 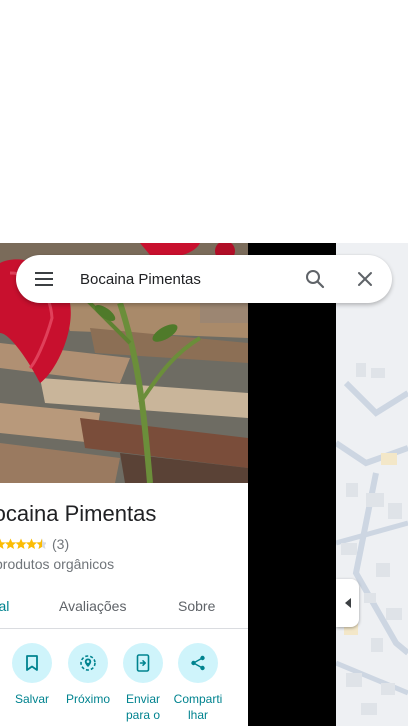 I want to click on map-view, so click(x=372, y=484).